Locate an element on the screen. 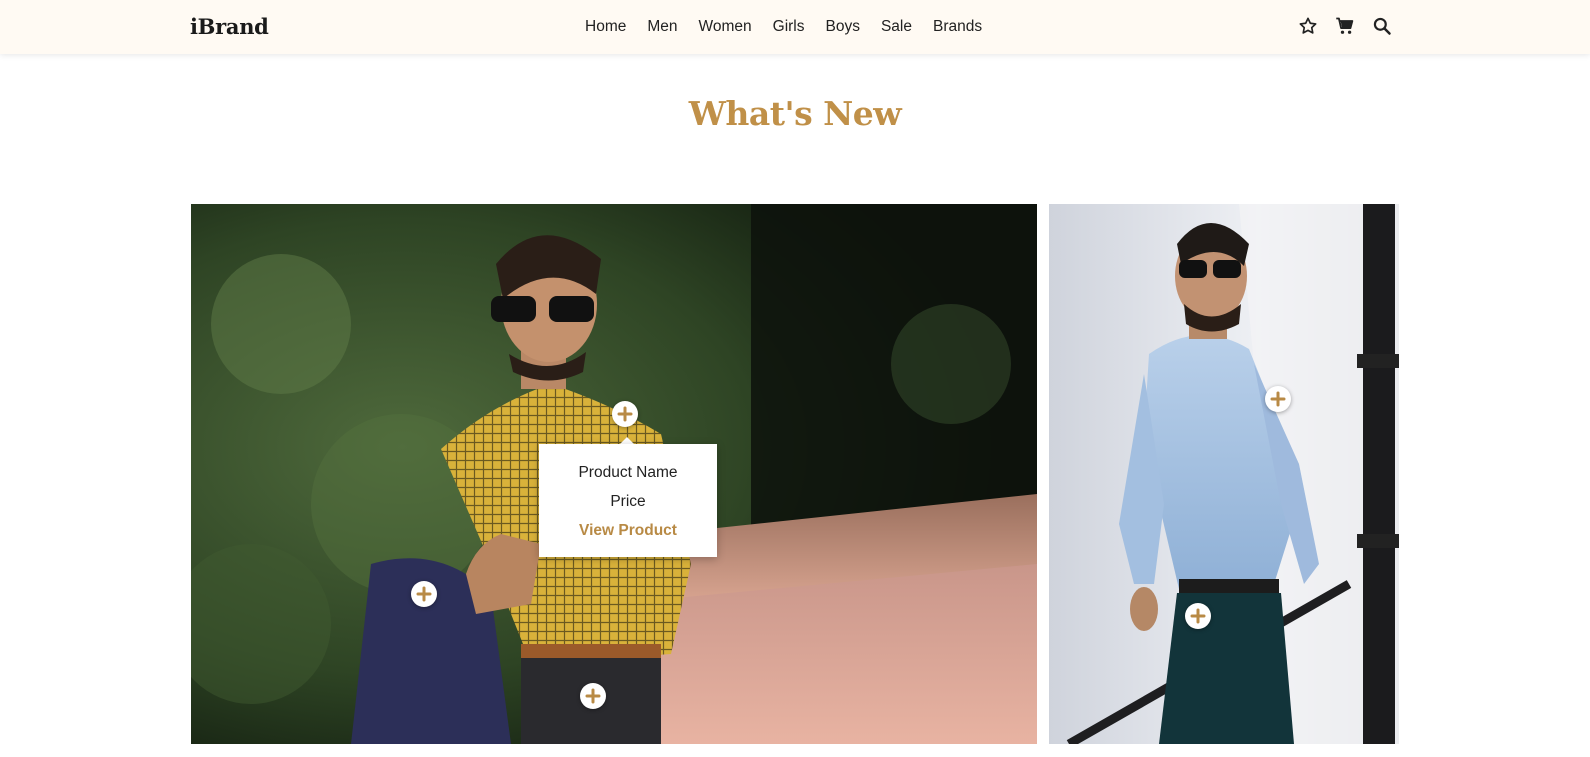  hotspot-jacket is located at coordinates (424, 594).